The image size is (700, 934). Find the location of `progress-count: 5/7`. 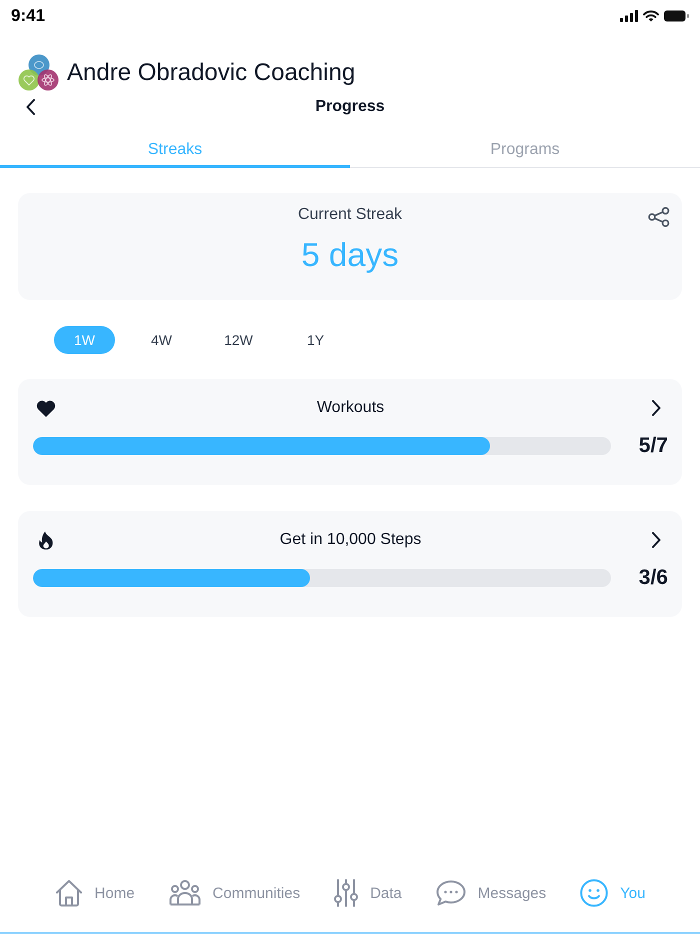

progress-count: 5/7 is located at coordinates (653, 446).